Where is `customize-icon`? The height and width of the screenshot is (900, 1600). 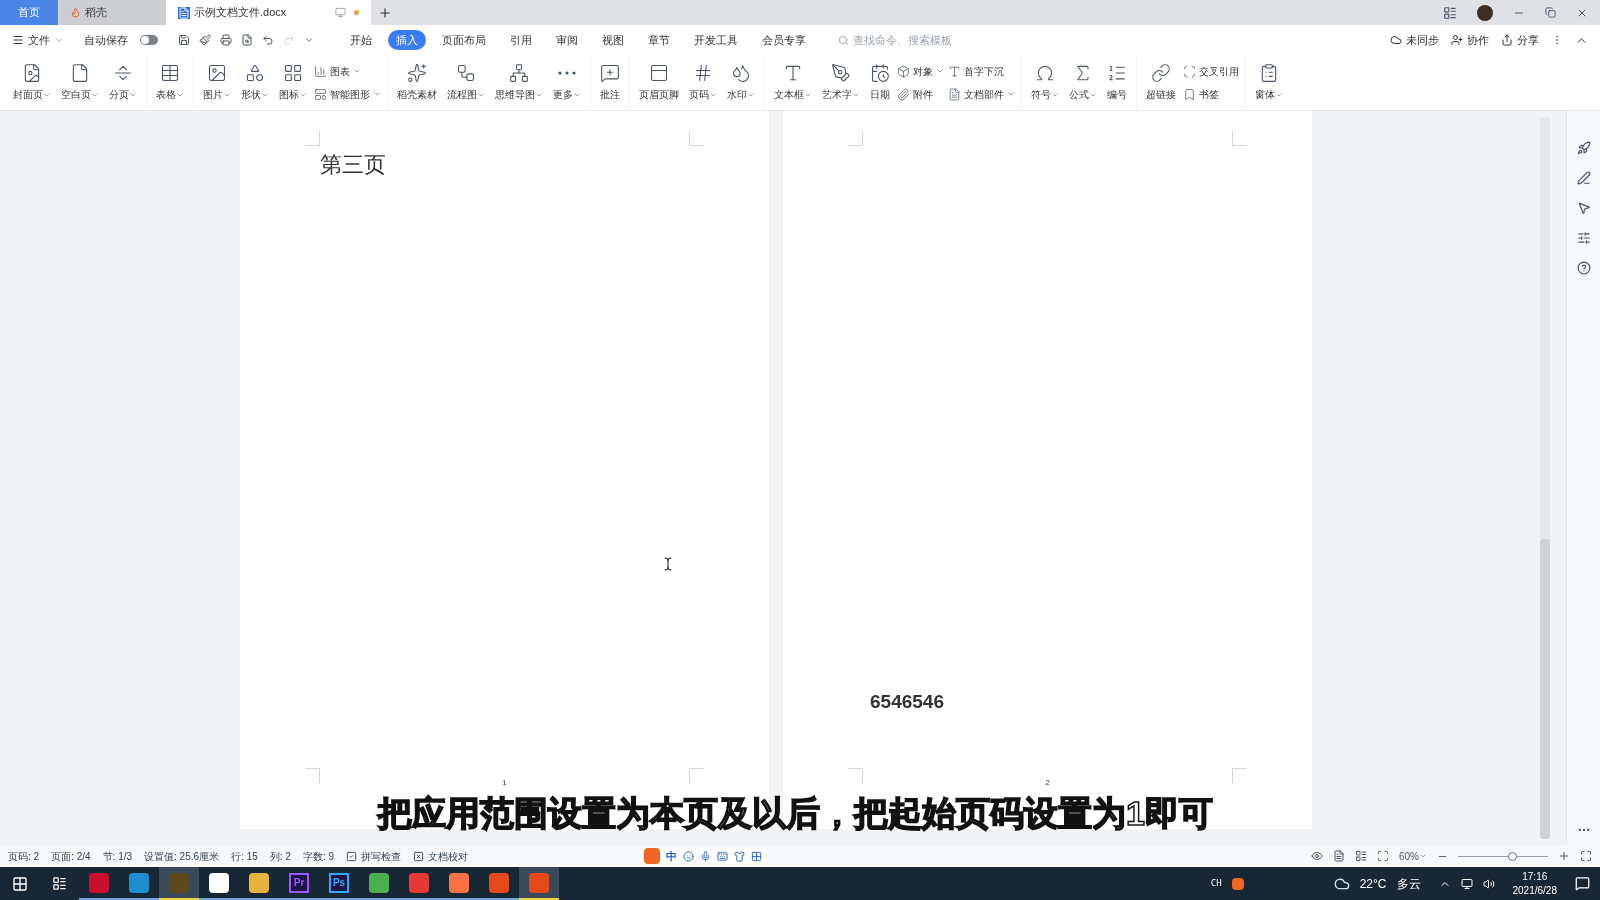 customize-icon is located at coordinates (309, 40).